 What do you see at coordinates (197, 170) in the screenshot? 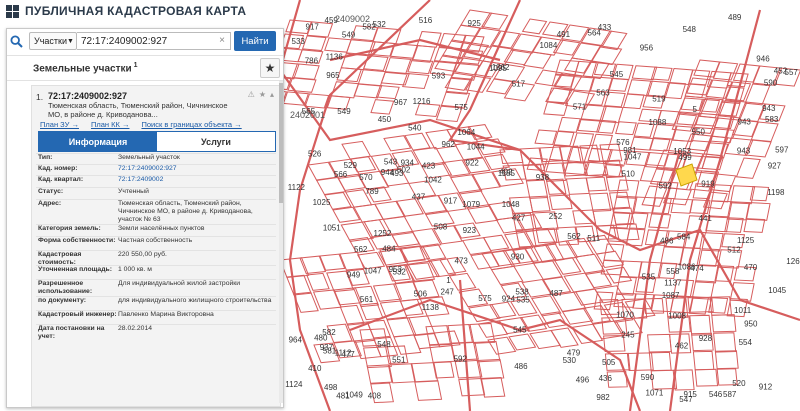
I see `info-value: 72:17:2409002:927` at bounding box center [197, 170].